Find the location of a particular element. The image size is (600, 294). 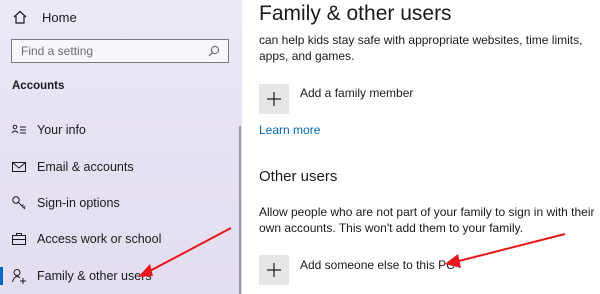

sidebar-item-label: Your info is located at coordinates (61, 130).